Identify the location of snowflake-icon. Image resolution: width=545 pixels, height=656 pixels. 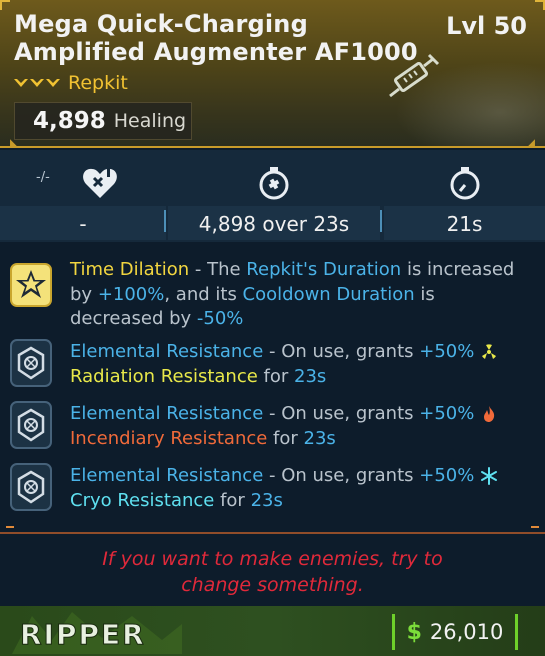
(489, 476).